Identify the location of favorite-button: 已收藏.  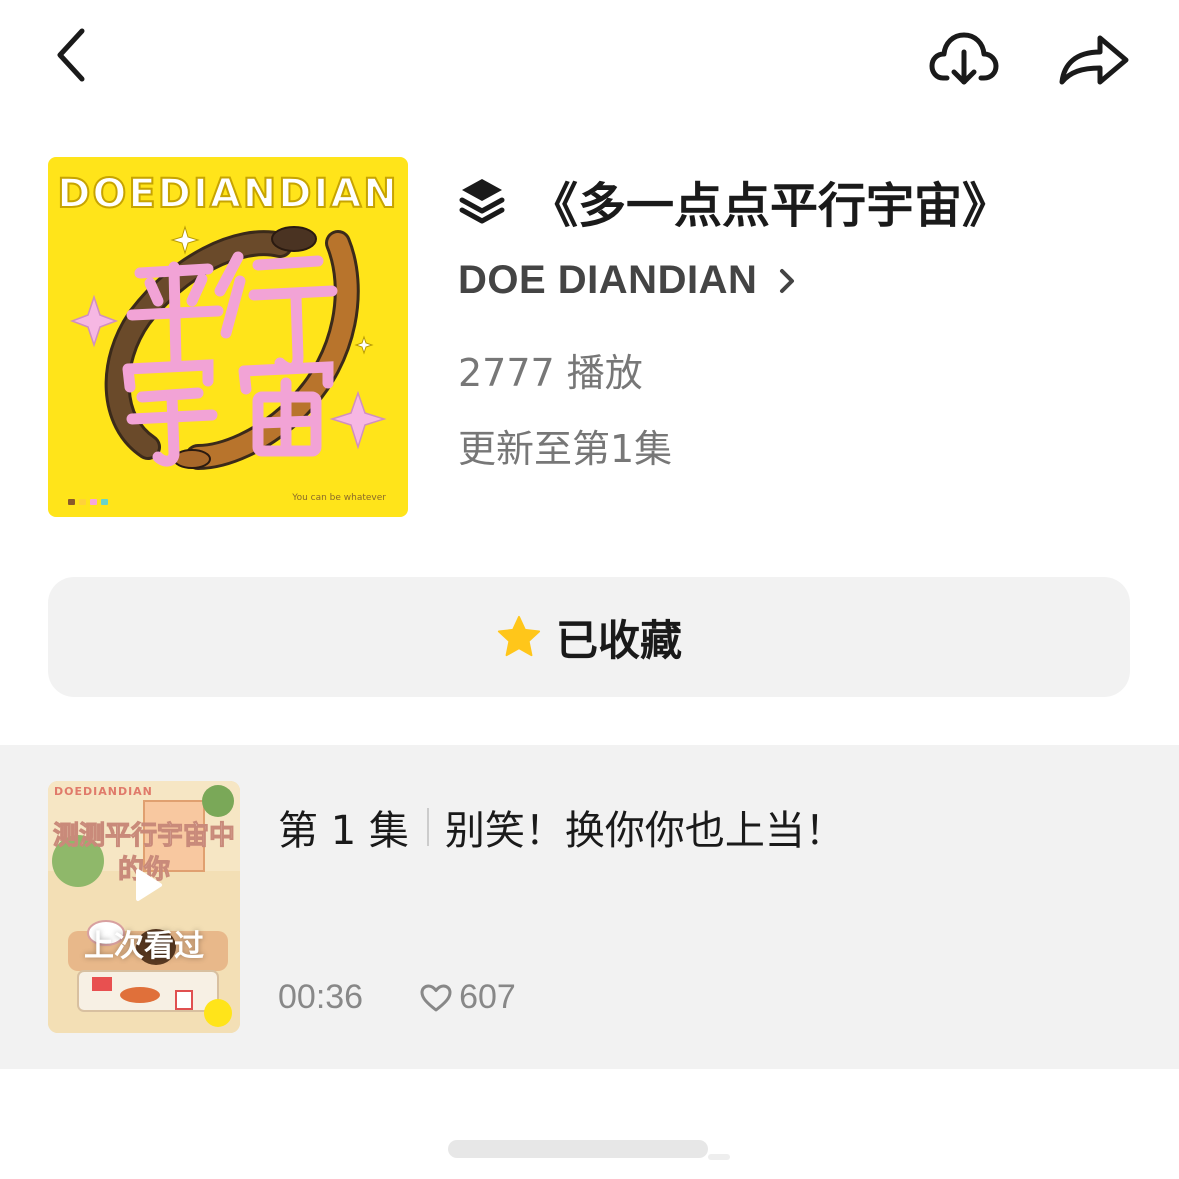
(589, 637).